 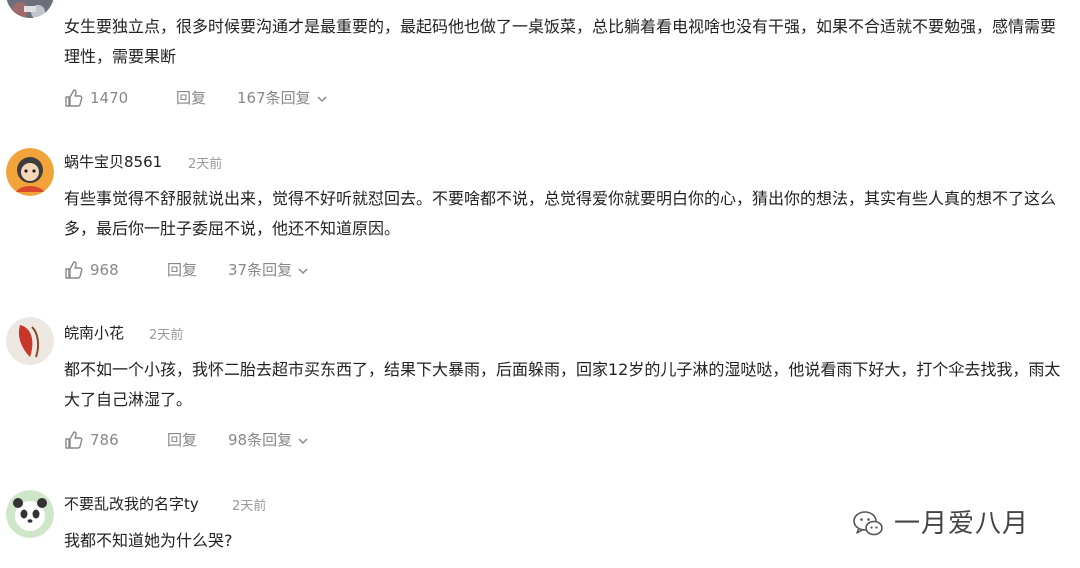 I want to click on like-count: 1470, so click(x=109, y=98).